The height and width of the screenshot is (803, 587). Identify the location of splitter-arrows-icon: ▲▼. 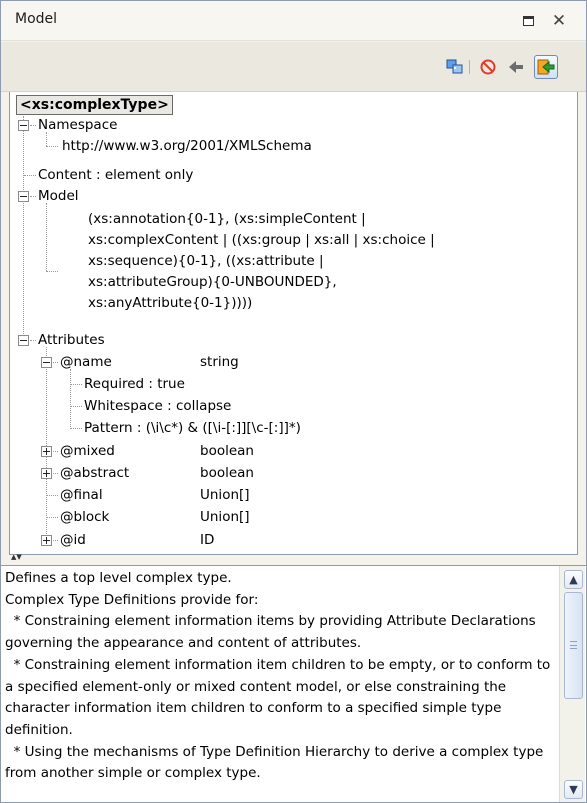
(16, 557).